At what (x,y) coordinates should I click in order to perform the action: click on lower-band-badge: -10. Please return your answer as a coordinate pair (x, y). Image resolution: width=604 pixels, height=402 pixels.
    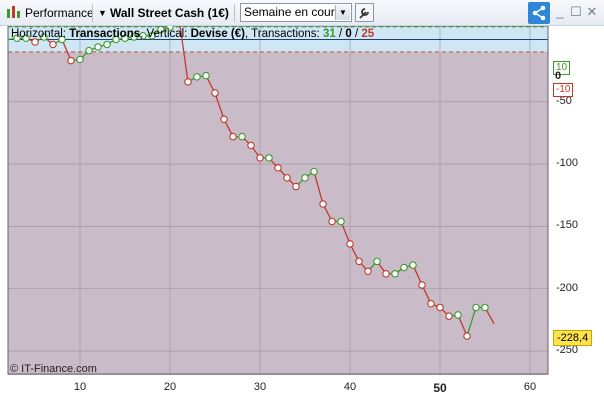
    Looking at the image, I should click on (563, 90).